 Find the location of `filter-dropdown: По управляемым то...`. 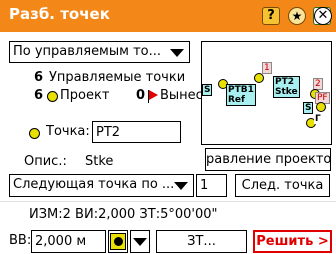

filter-dropdown: По управляемым то... is located at coordinates (99, 52).